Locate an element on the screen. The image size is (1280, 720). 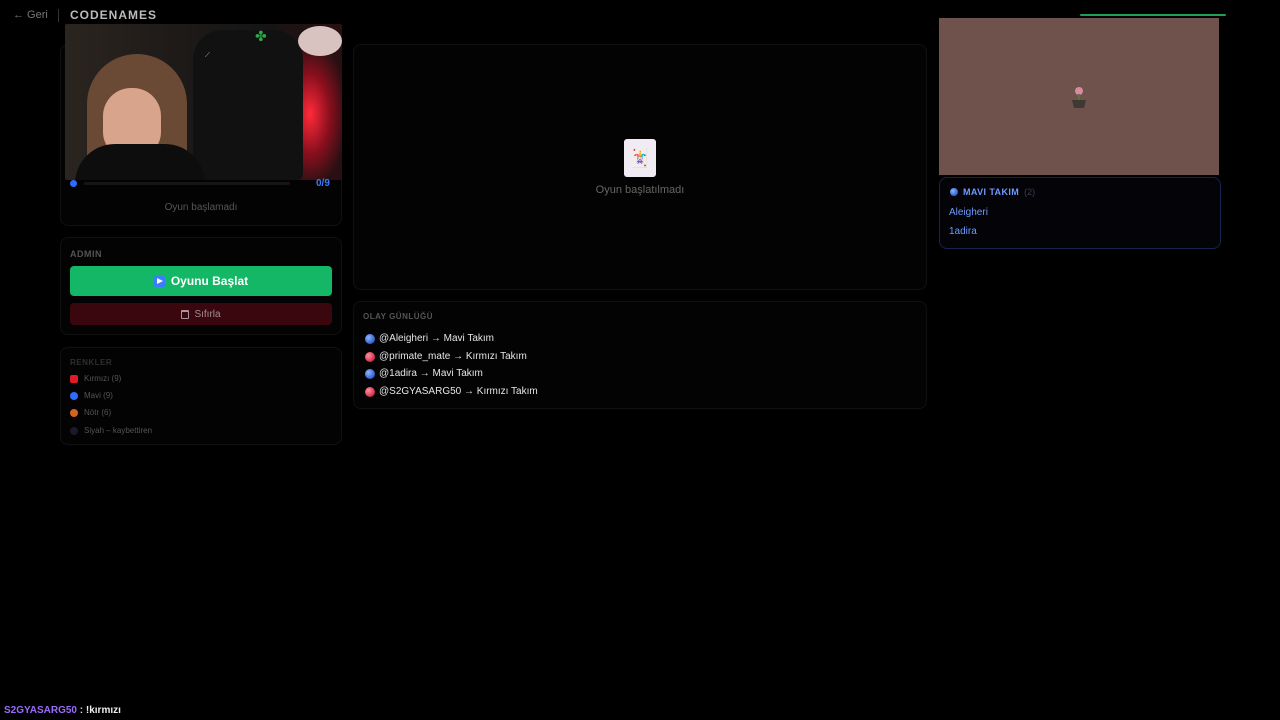
game-status-text: Oyun başlamadı is located at coordinates (201, 207).